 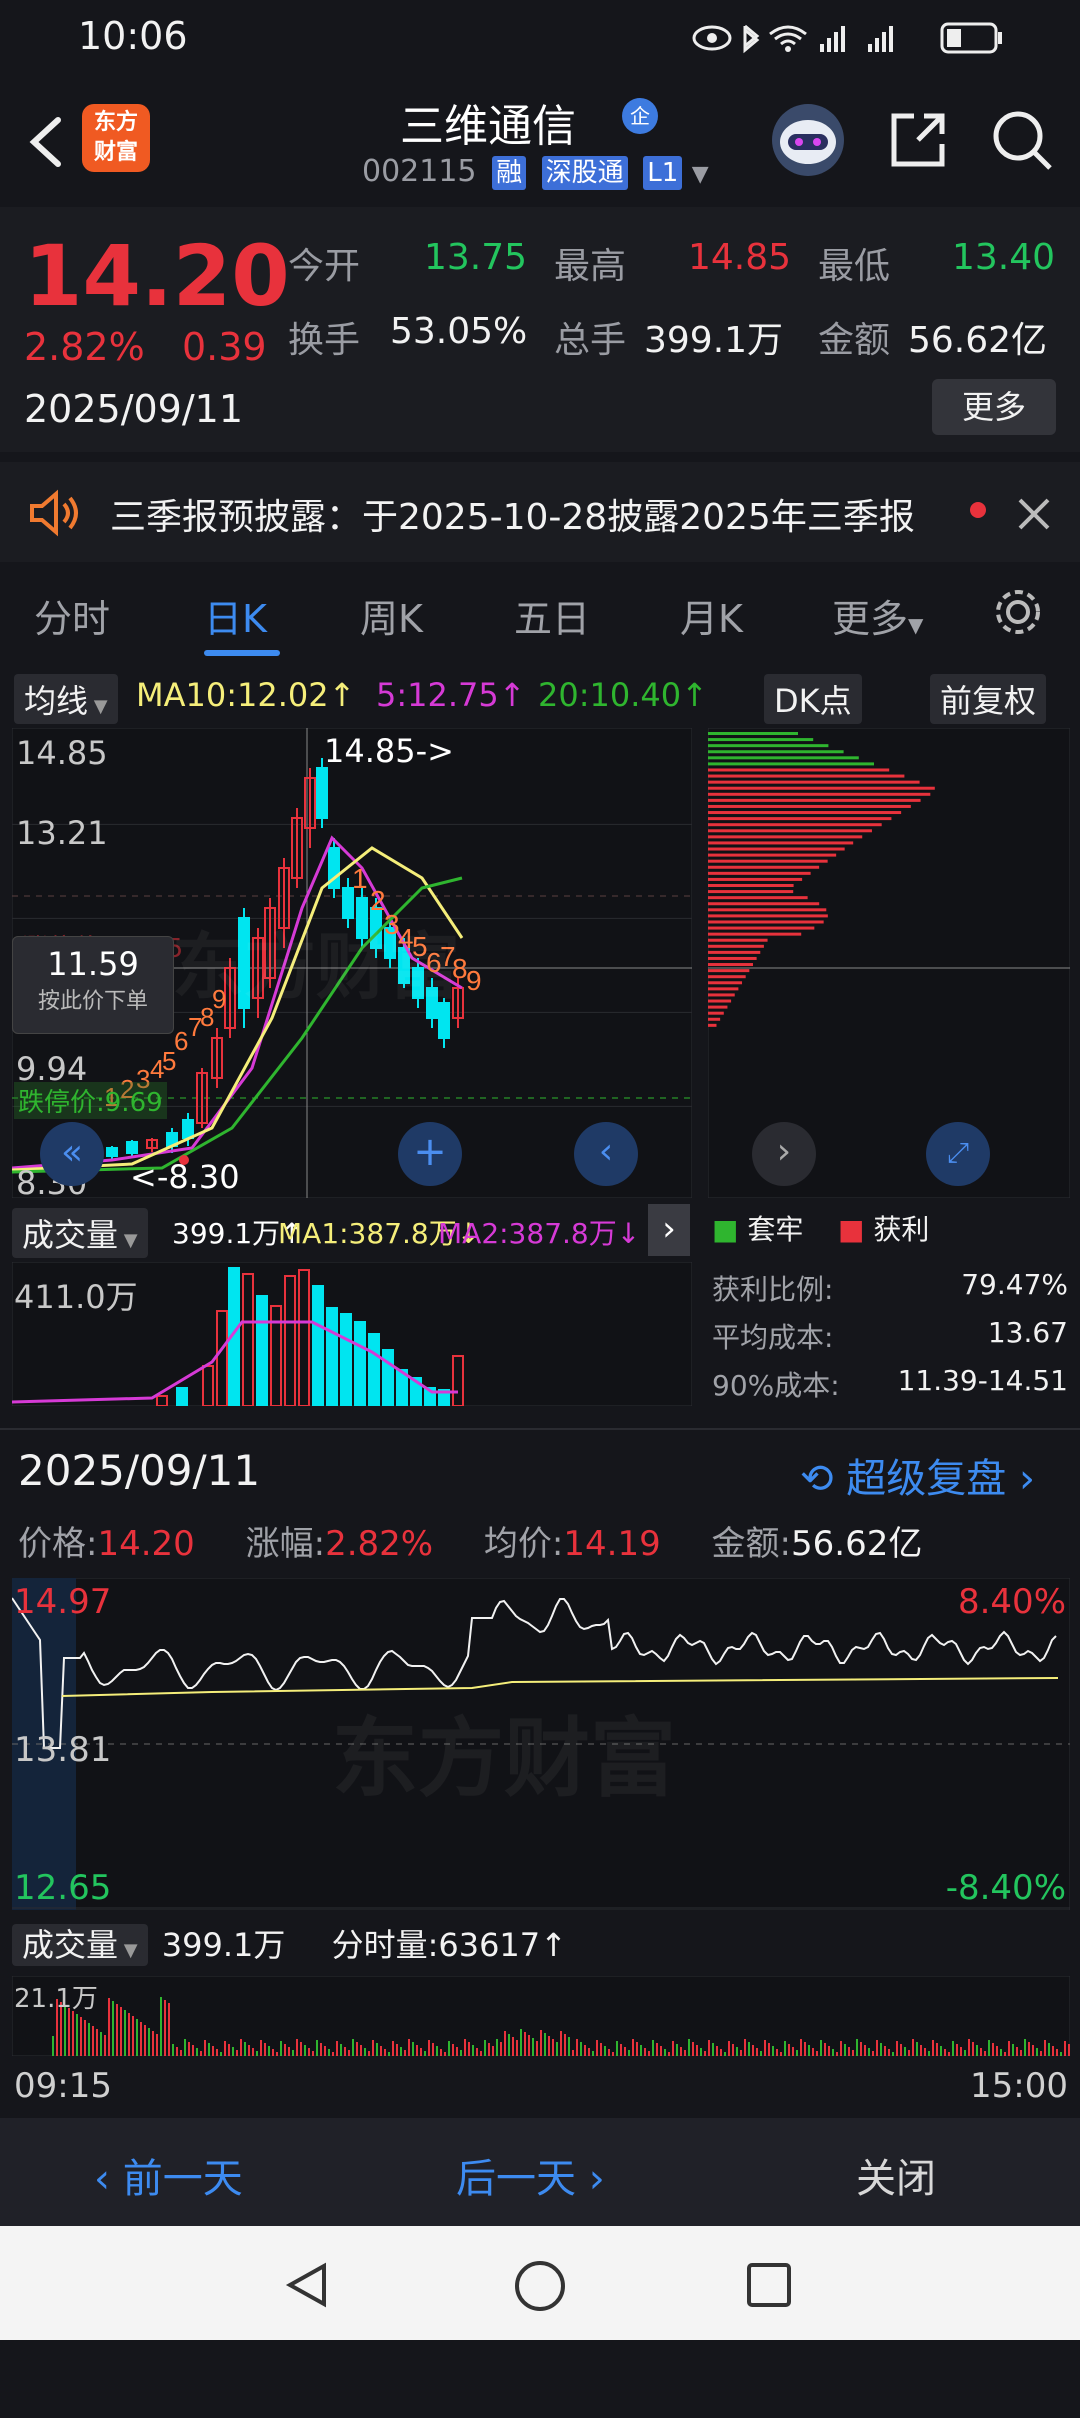 I want to click on next-day-button: 后一天 ›, so click(x=530, y=2175).